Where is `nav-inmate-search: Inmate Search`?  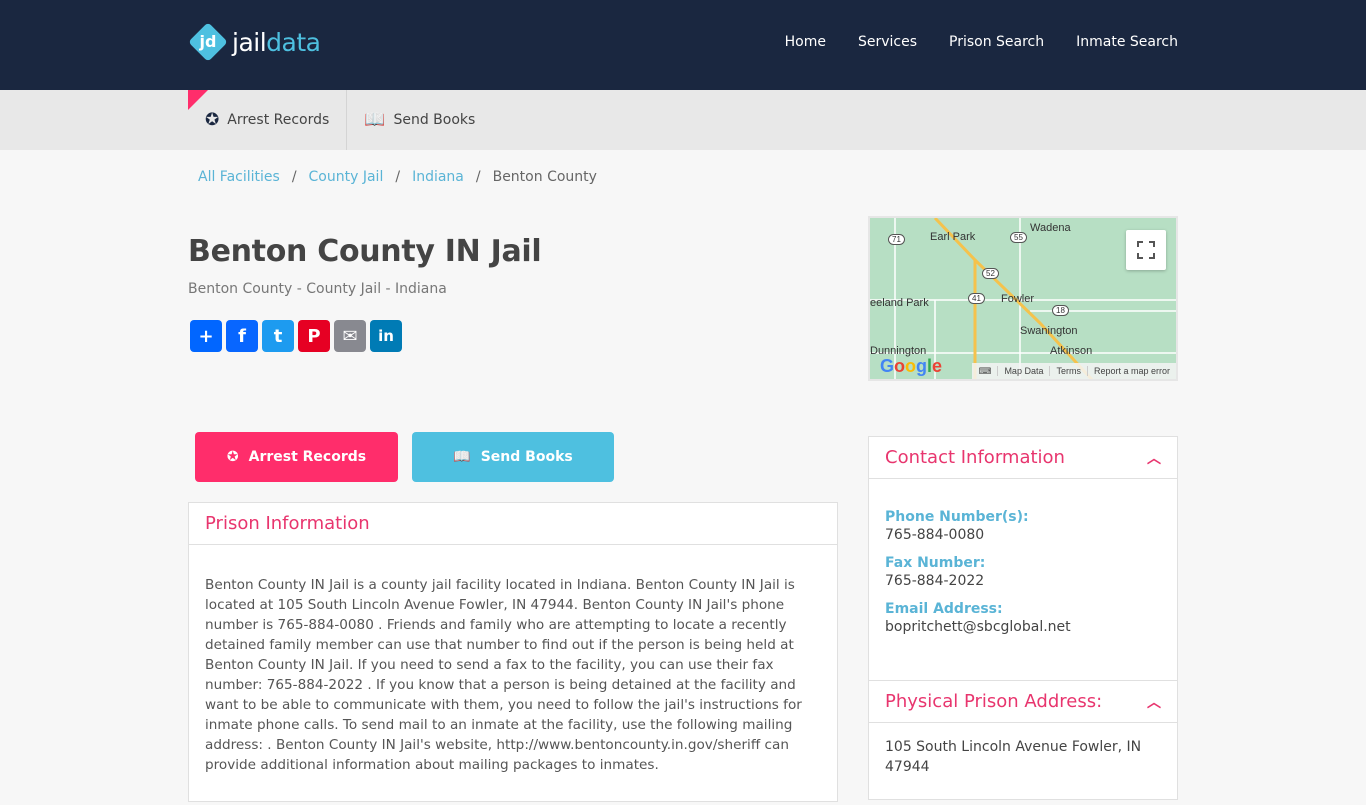
nav-inmate-search: Inmate Search is located at coordinates (1127, 42).